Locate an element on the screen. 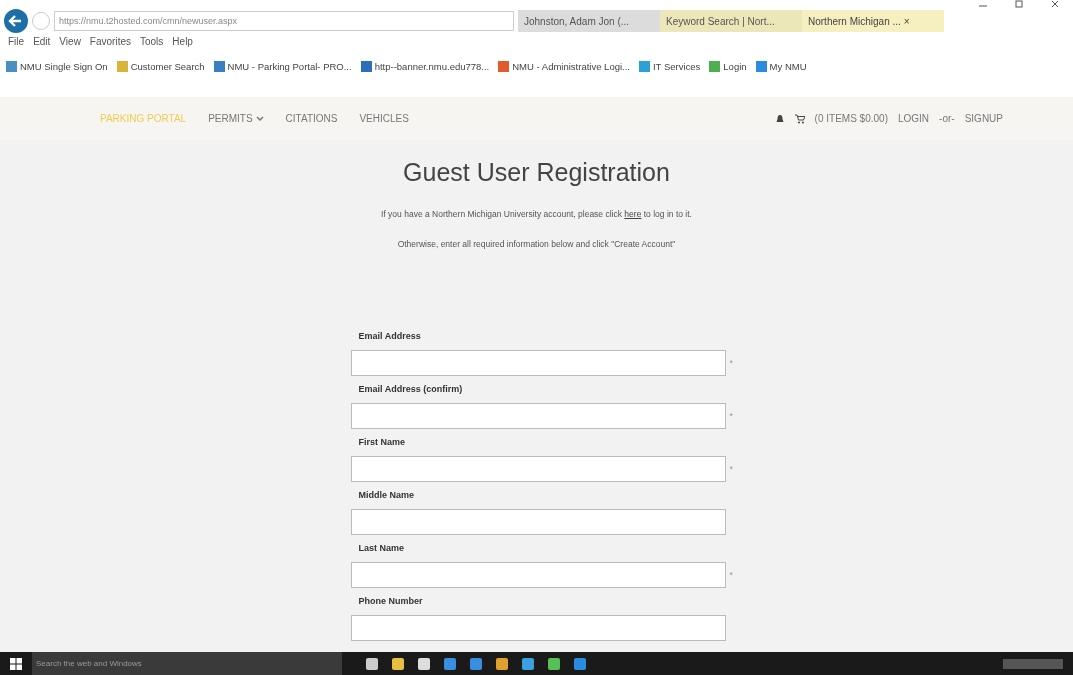 This screenshot has width=1073, height=675. menu-item: Edit is located at coordinates (42, 44).